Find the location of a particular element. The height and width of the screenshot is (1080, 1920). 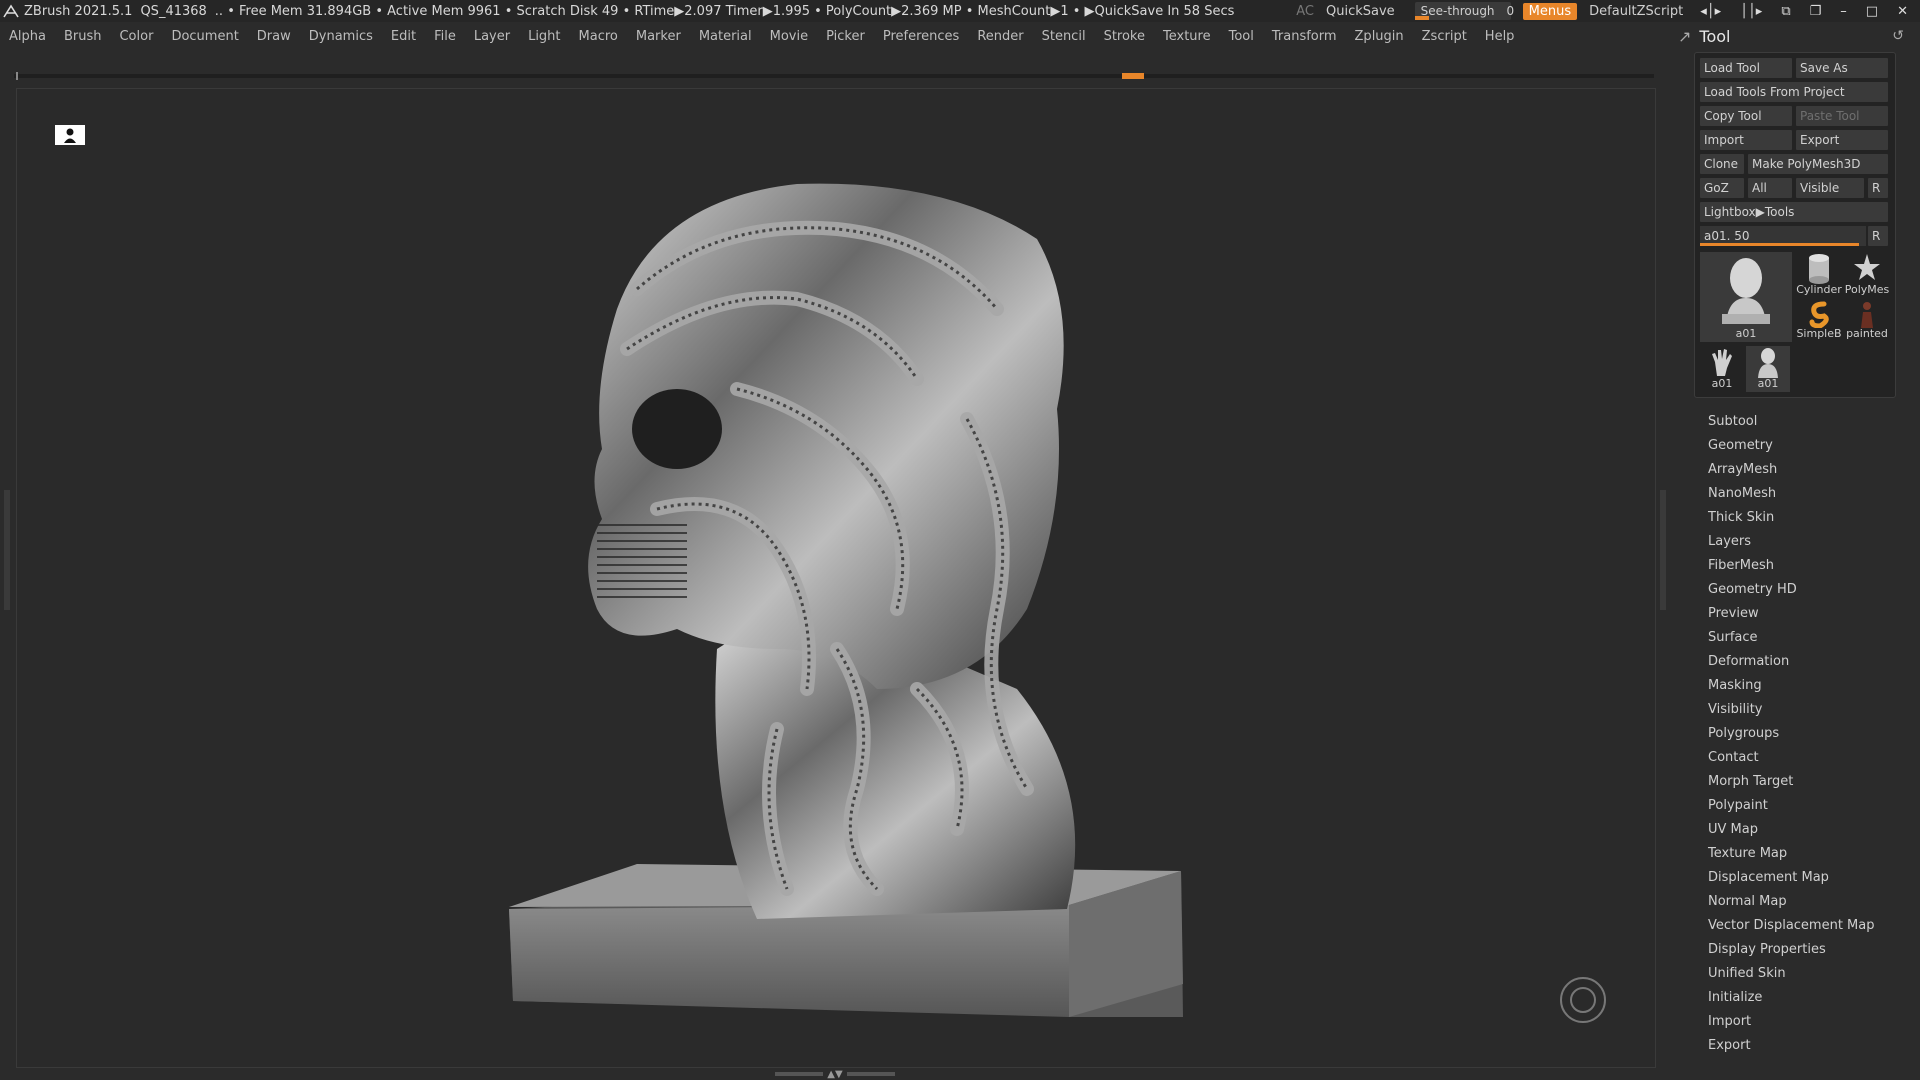

menu-tool: Tool is located at coordinates (1241, 36).